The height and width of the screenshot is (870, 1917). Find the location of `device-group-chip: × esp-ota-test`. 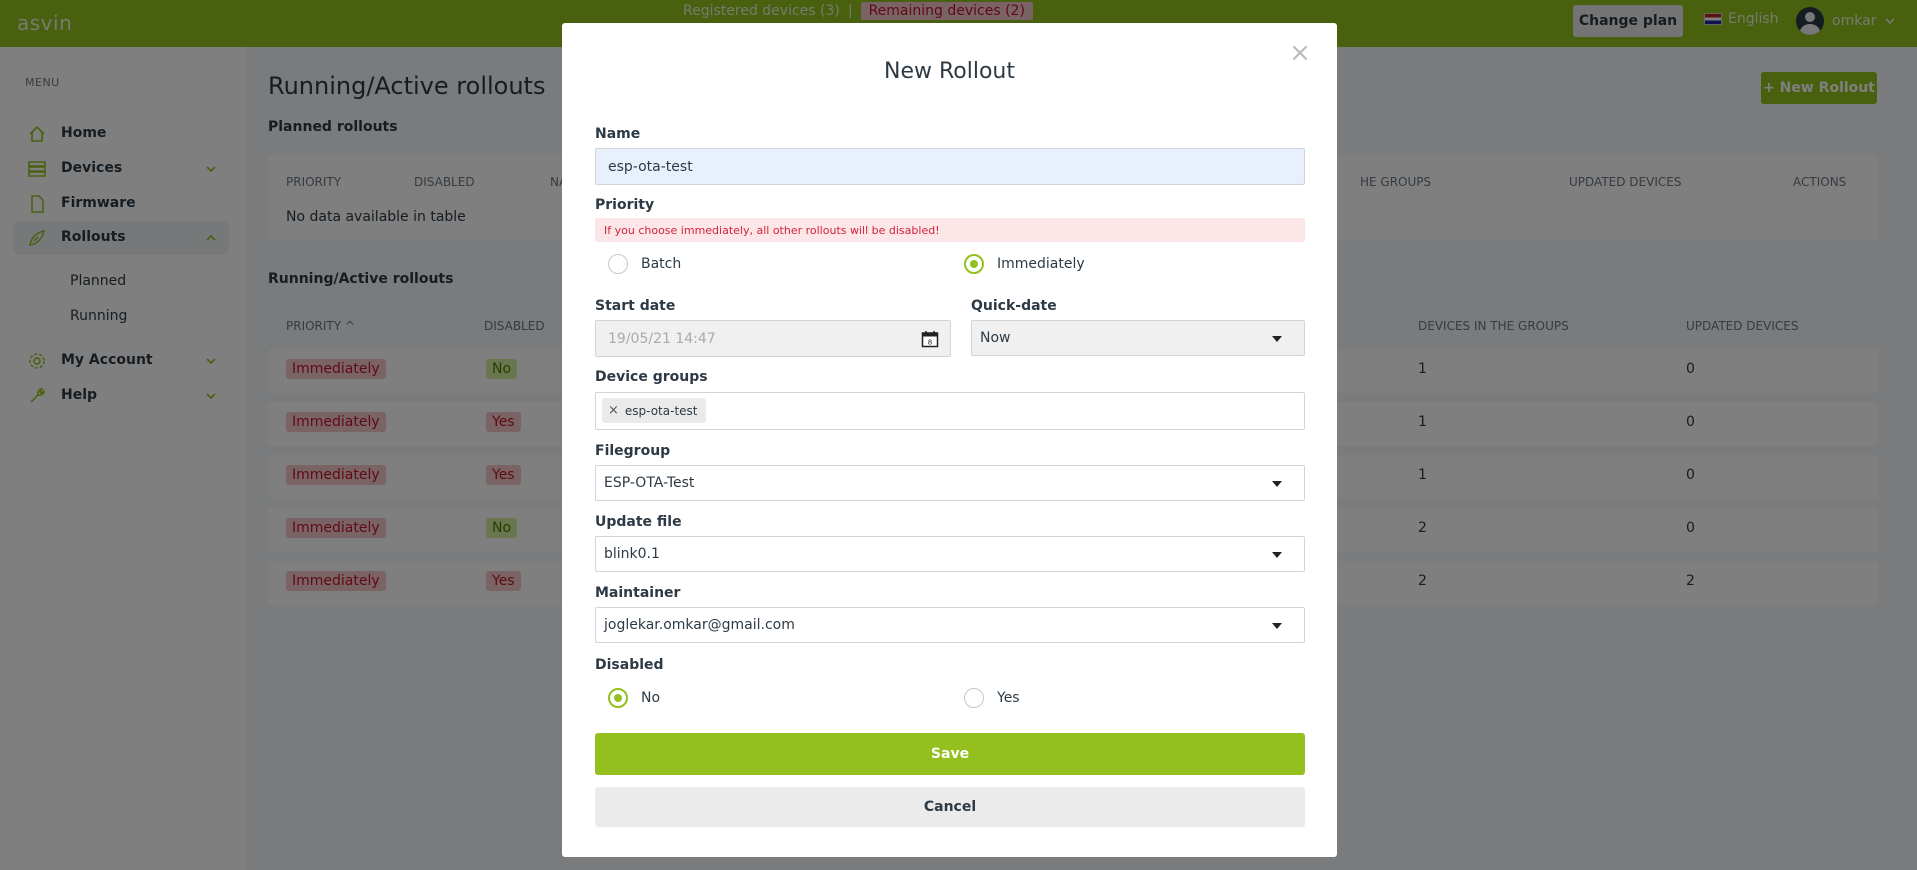

device-group-chip: × esp-ota-test is located at coordinates (654, 410).